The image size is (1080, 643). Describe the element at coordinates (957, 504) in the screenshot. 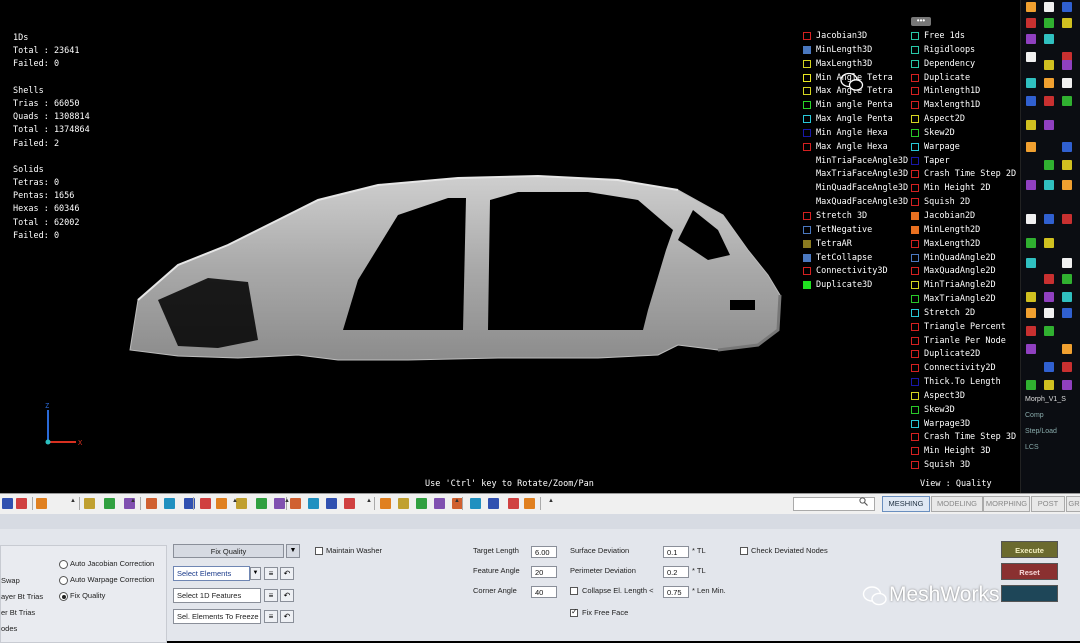

I see `tab-modeling: MODELING` at that location.